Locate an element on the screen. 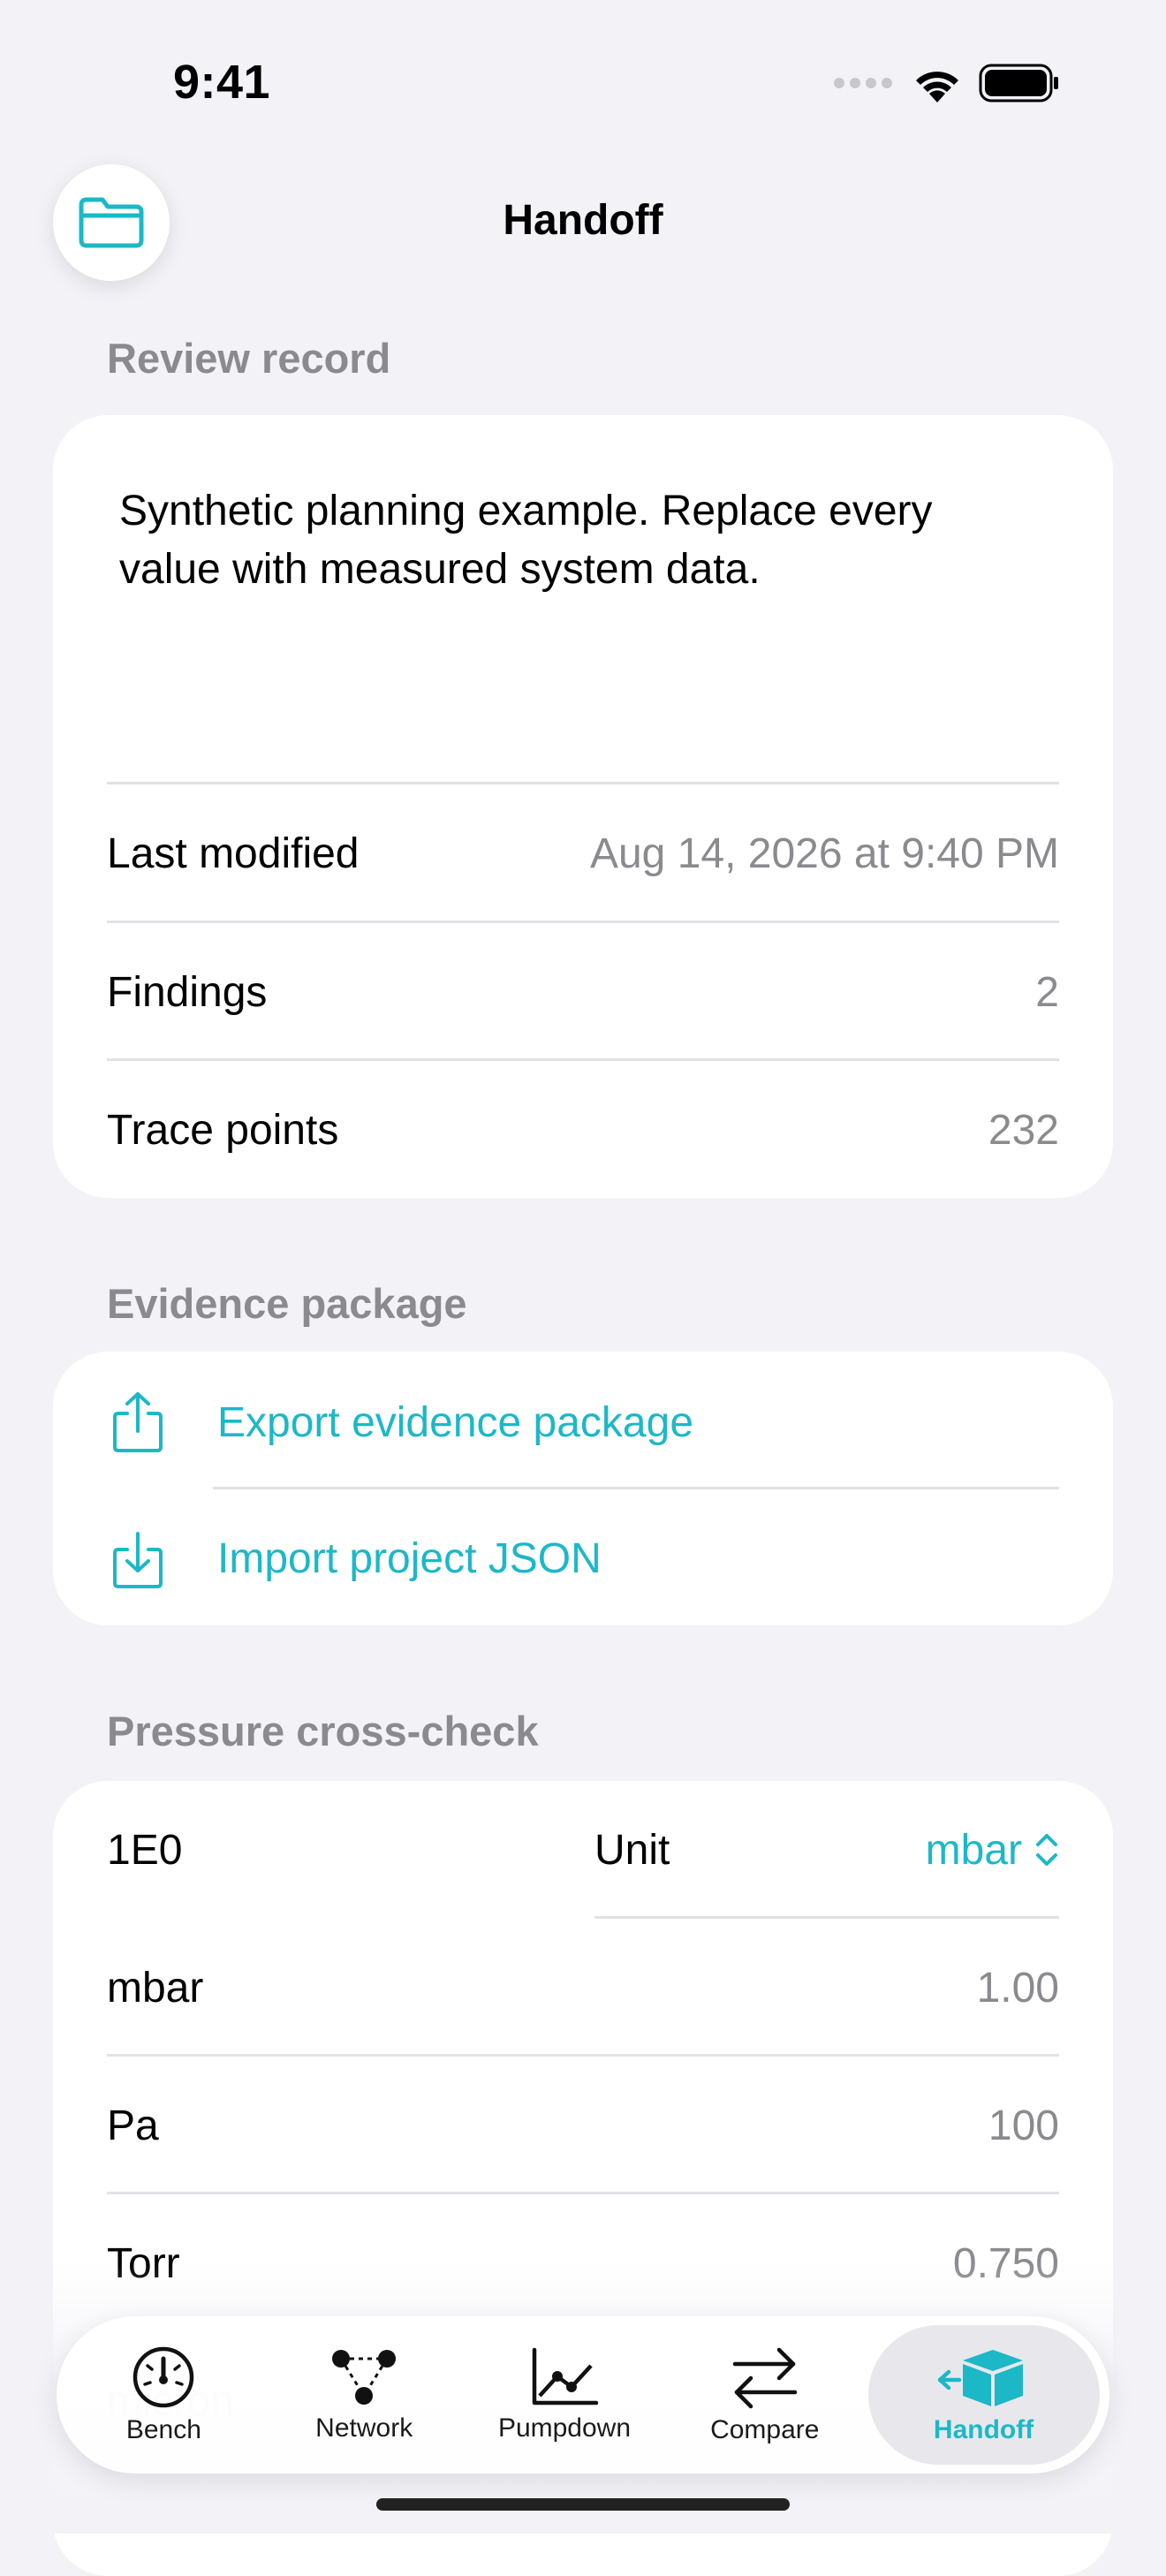 The width and height of the screenshot is (1166, 2576). status-time: 9:41 is located at coordinates (222, 83).